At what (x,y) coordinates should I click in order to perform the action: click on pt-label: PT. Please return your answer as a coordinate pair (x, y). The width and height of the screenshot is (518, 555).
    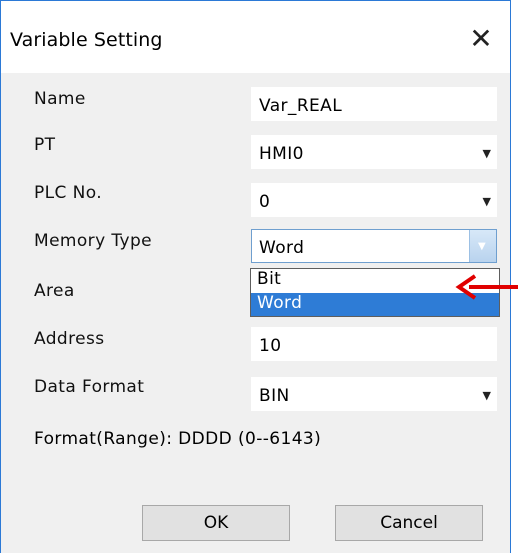
    Looking at the image, I should click on (45, 145).